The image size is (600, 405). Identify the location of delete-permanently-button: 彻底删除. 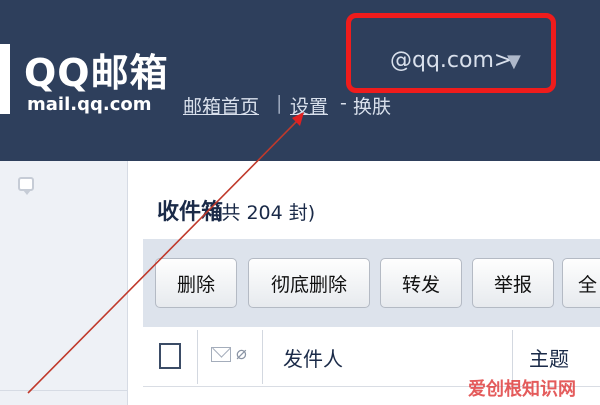
(309, 283).